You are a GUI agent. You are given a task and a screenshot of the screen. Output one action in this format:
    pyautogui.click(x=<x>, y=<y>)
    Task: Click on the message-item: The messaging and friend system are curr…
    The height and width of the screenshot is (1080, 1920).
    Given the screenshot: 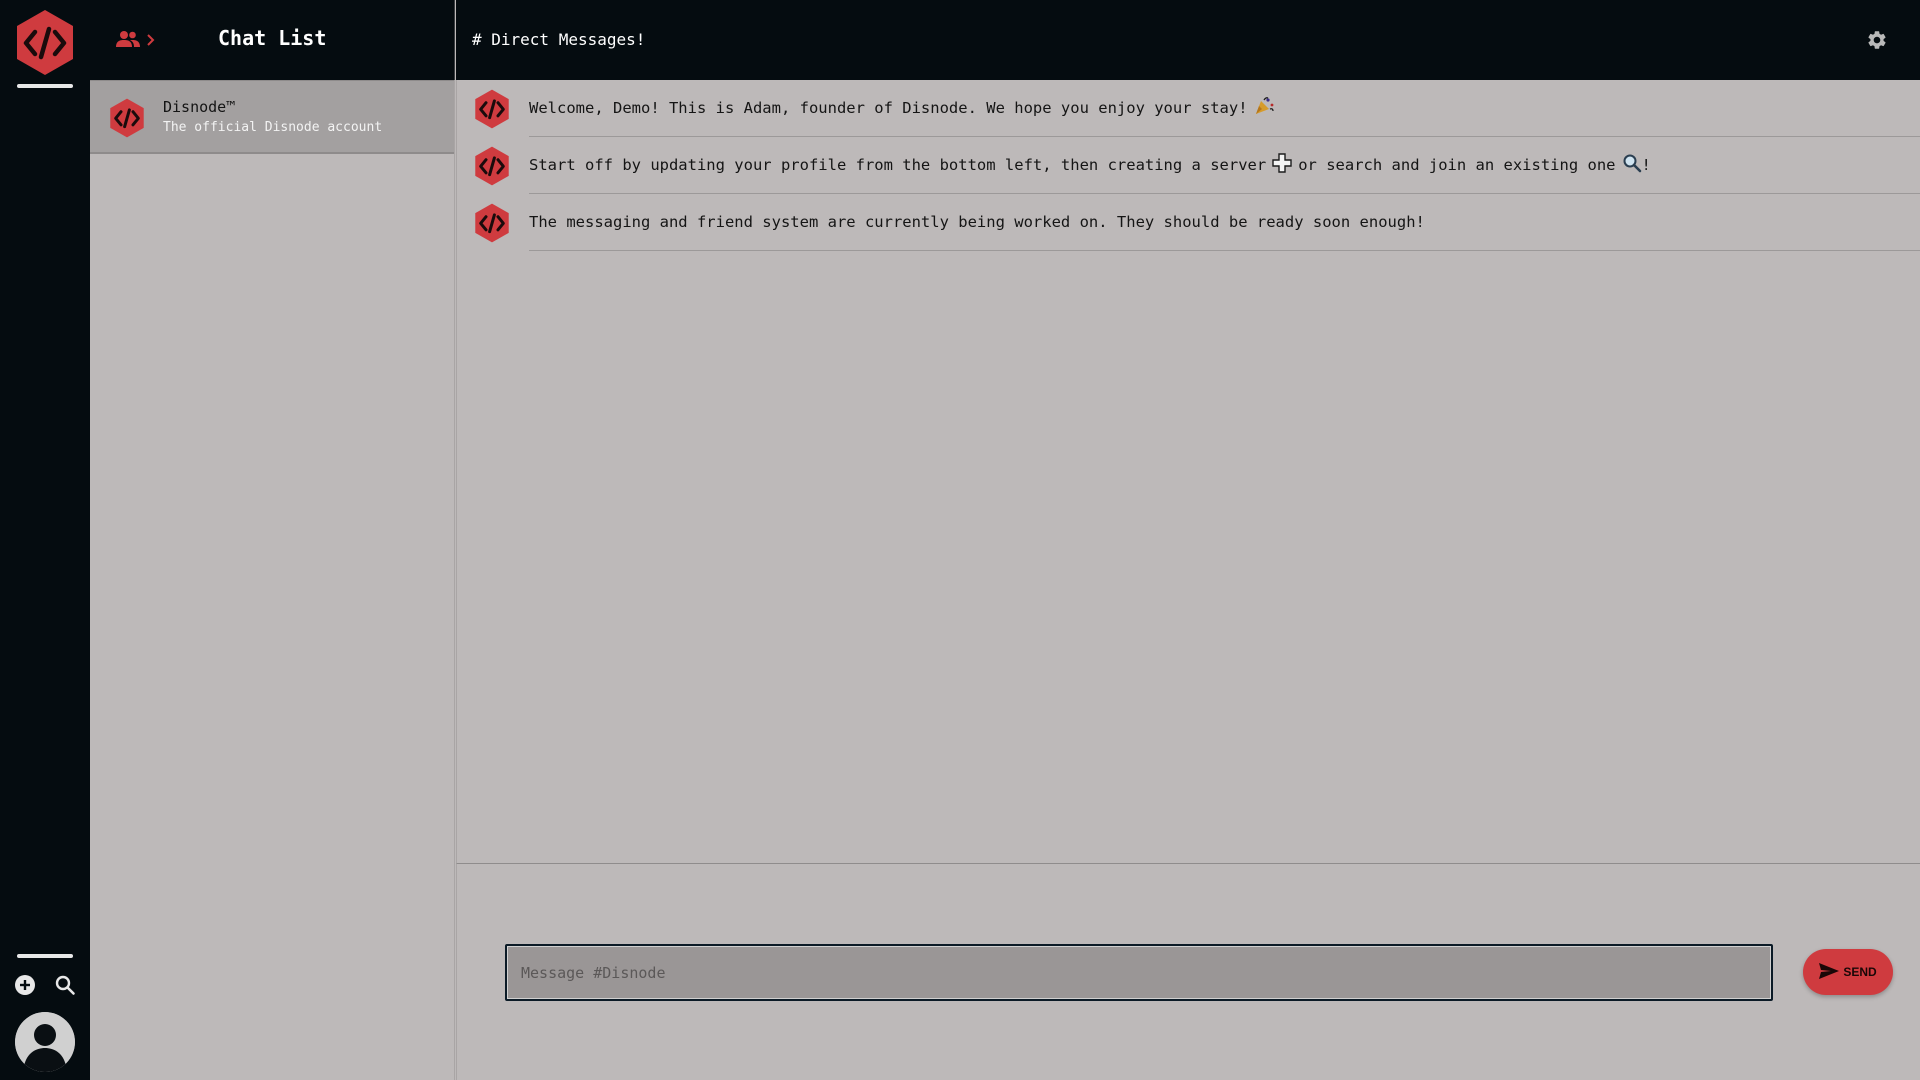 What is the action you would take?
    pyautogui.click(x=1188, y=222)
    